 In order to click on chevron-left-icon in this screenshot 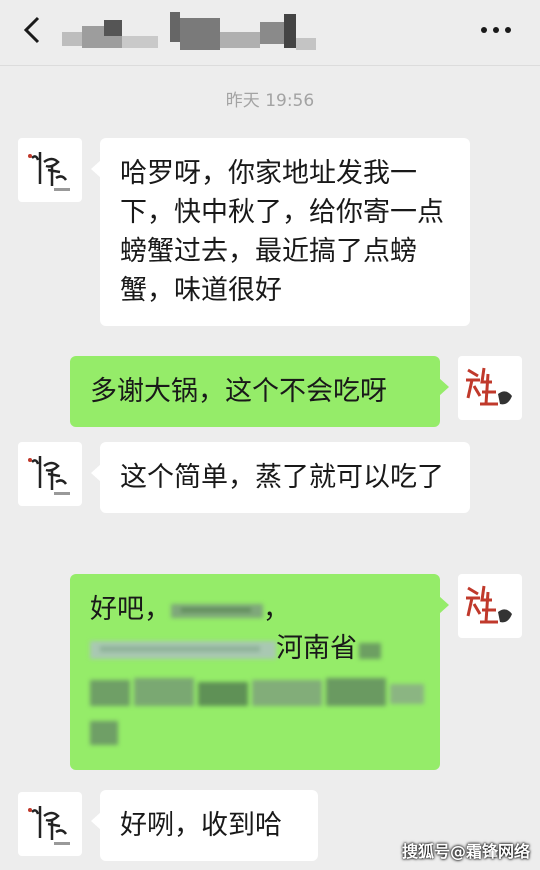, I will do `click(34, 30)`.